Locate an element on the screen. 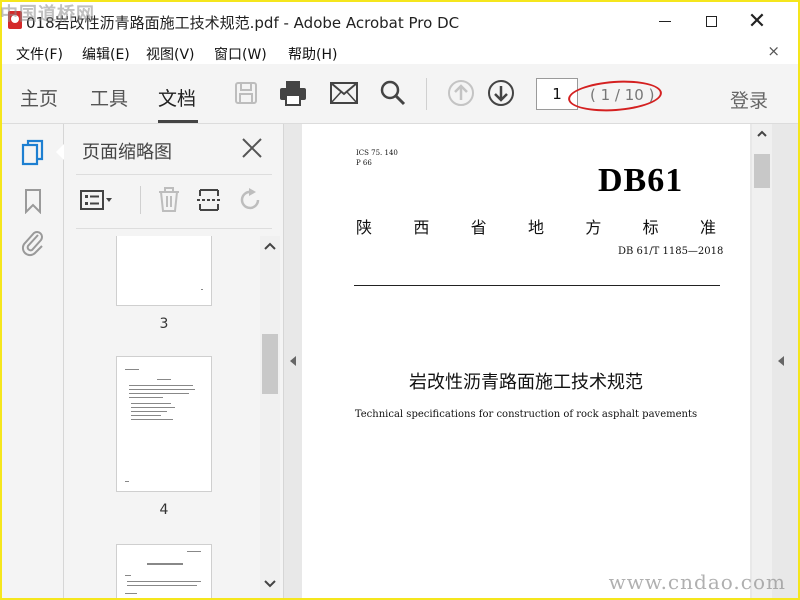  minimize-button is located at coordinates (665, 21).